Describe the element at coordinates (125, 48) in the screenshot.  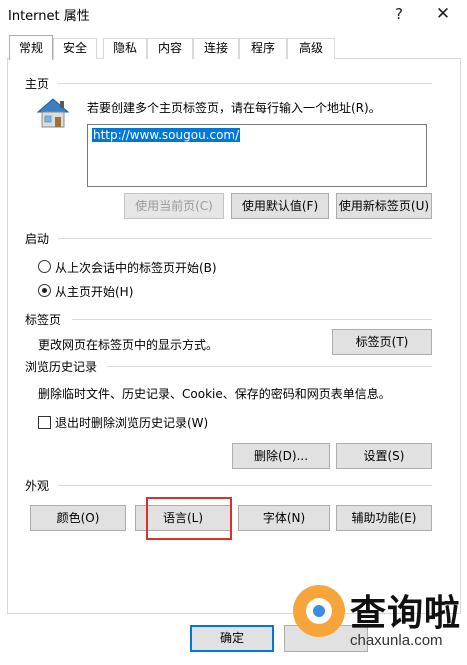
I see `tab-privacy: 隐私` at that location.